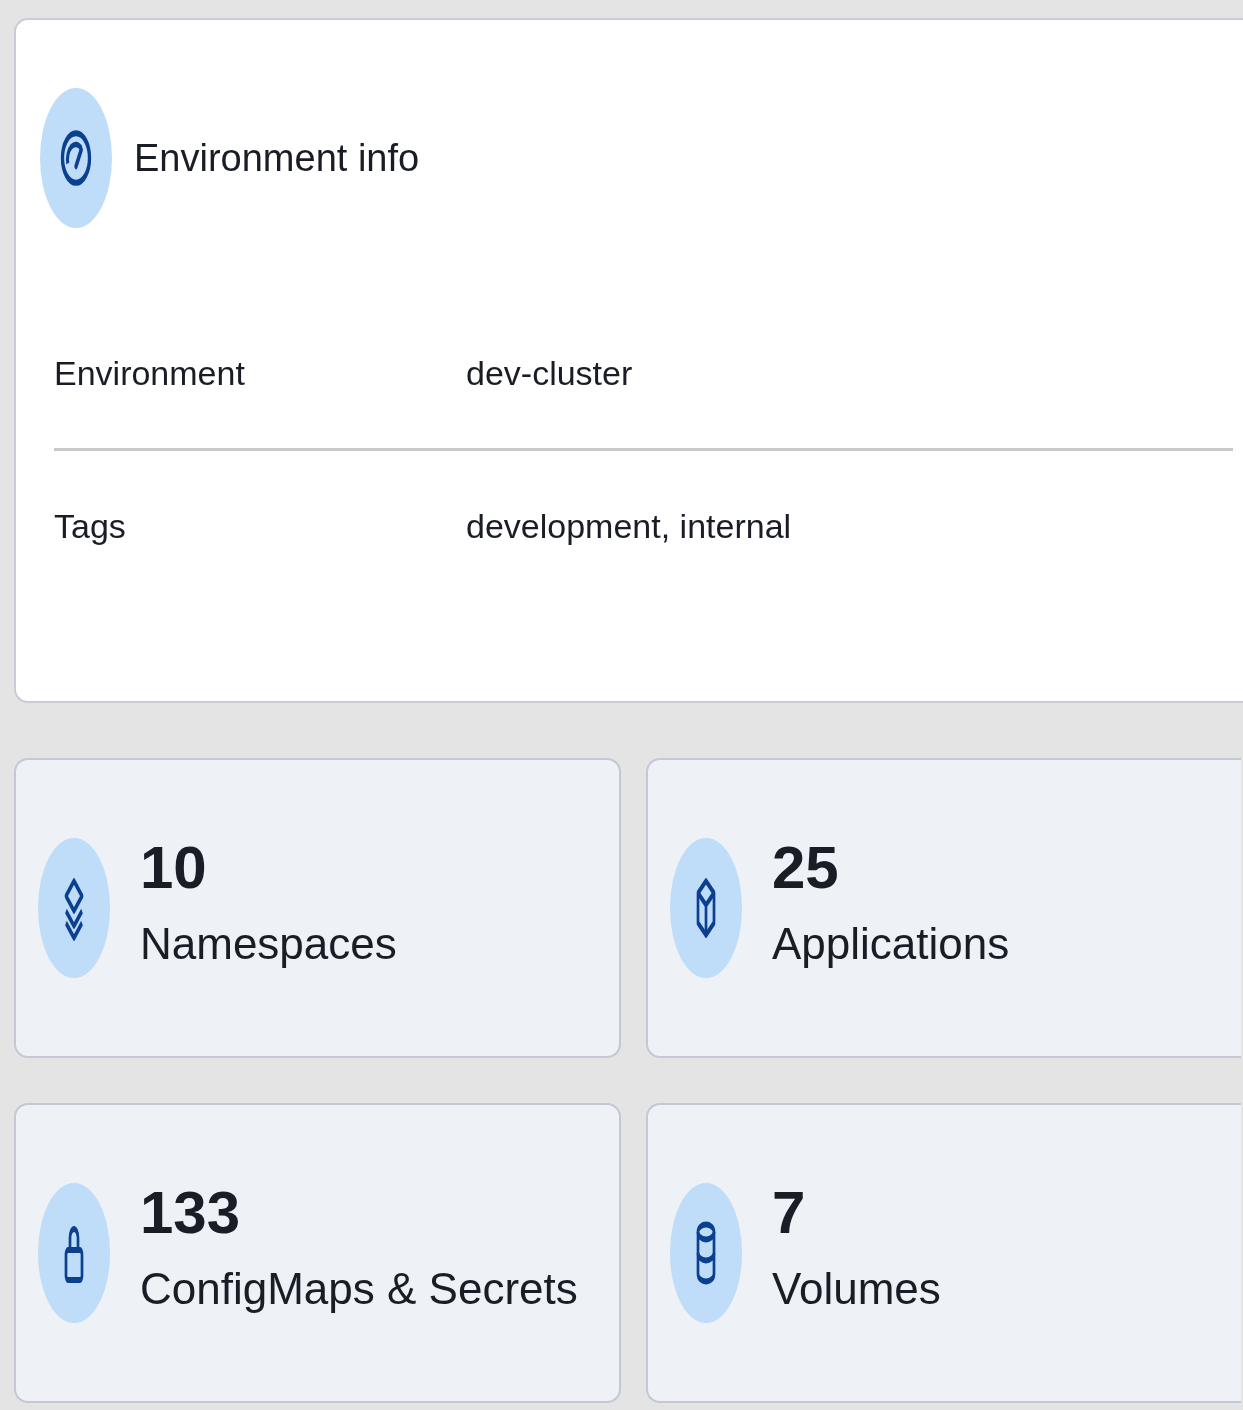 This screenshot has height=1410, width=1243. I want to click on card-title: Environment info, so click(277, 158).